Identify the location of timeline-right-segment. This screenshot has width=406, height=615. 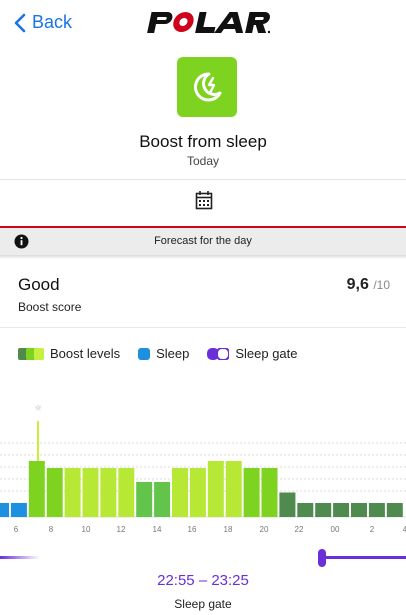
(364, 557).